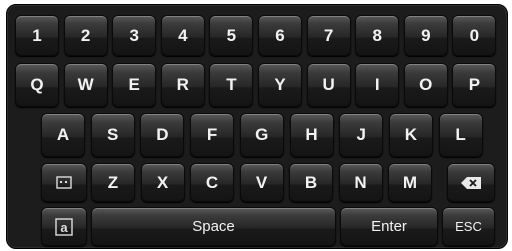  Describe the element at coordinates (377, 85) in the screenshot. I see `key-i: I` at that location.